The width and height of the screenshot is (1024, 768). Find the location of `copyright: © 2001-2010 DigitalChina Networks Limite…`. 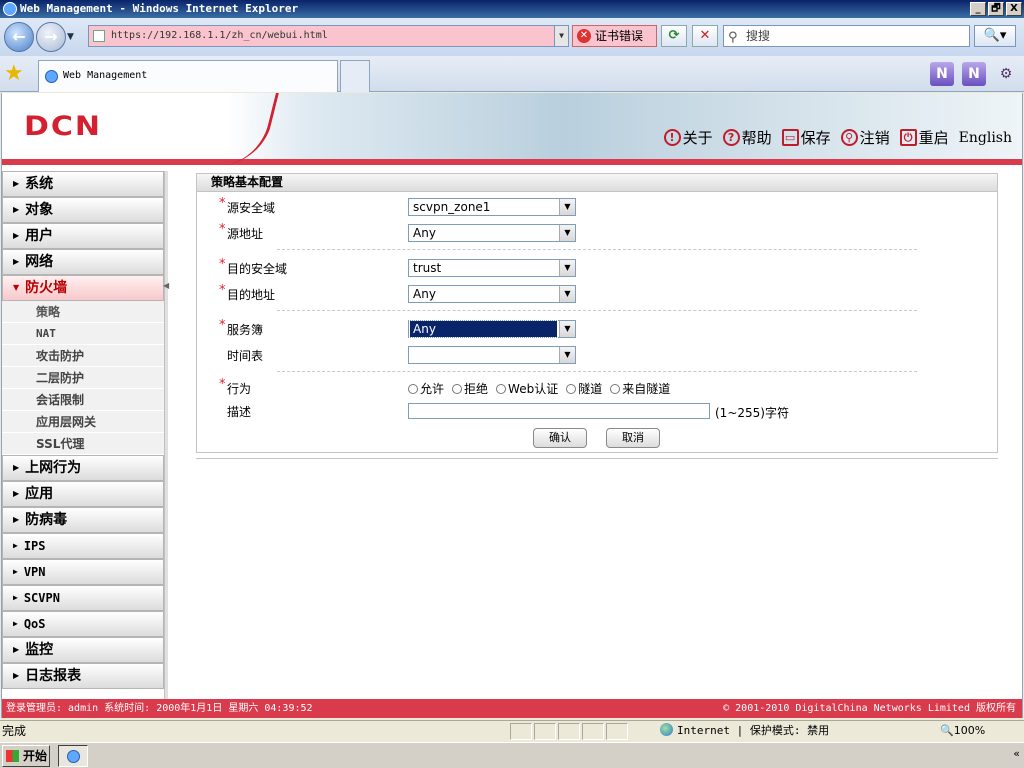

copyright: © 2001-2010 DigitalChina Networks Limite… is located at coordinates (869, 708).